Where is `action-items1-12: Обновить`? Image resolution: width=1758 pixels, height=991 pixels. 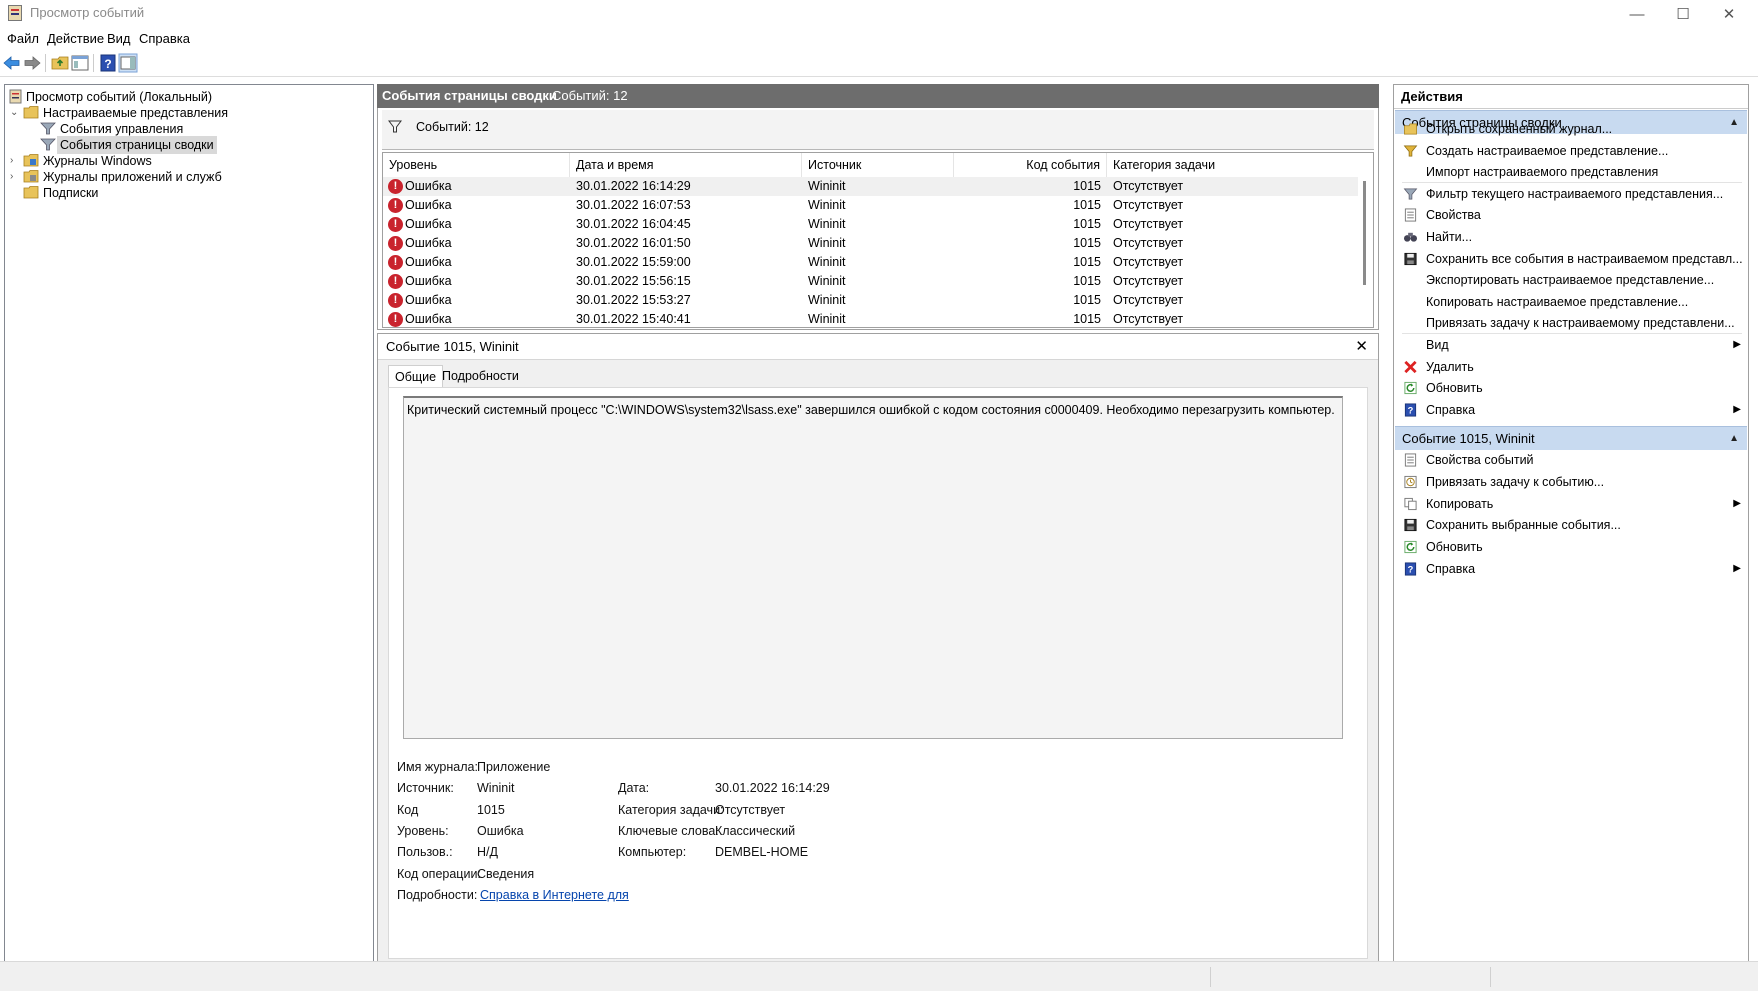 action-items1-12: Обновить is located at coordinates (1571, 388).